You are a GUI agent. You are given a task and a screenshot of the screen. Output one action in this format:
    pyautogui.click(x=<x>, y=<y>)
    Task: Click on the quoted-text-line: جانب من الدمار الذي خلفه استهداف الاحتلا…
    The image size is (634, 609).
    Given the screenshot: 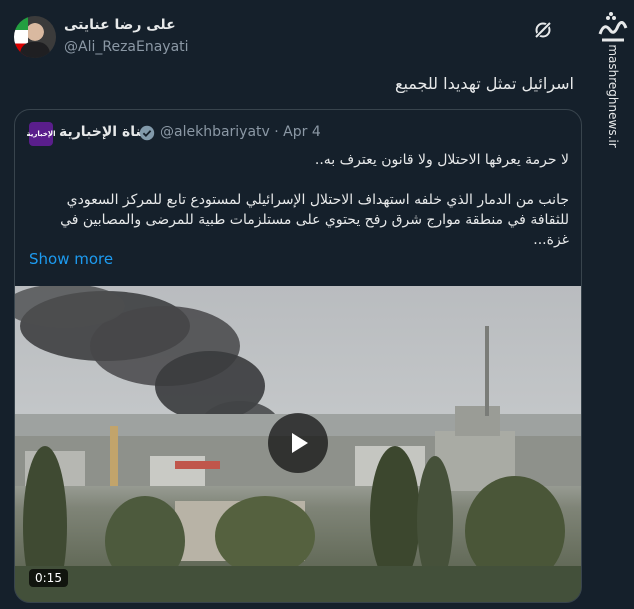 What is the action you would take?
    pyautogui.click(x=317, y=200)
    